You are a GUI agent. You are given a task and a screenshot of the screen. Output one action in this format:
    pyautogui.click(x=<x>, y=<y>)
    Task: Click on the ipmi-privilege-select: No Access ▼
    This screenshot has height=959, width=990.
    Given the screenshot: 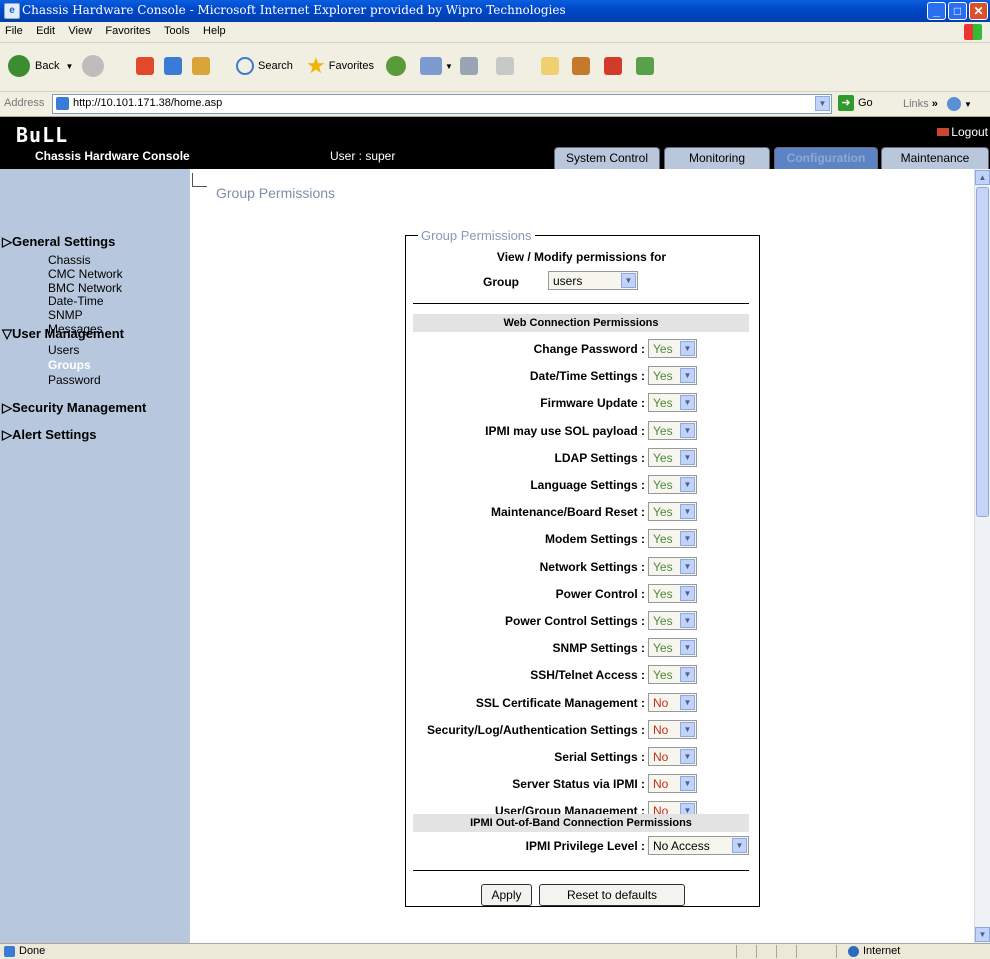 What is the action you would take?
    pyautogui.click(x=698, y=845)
    